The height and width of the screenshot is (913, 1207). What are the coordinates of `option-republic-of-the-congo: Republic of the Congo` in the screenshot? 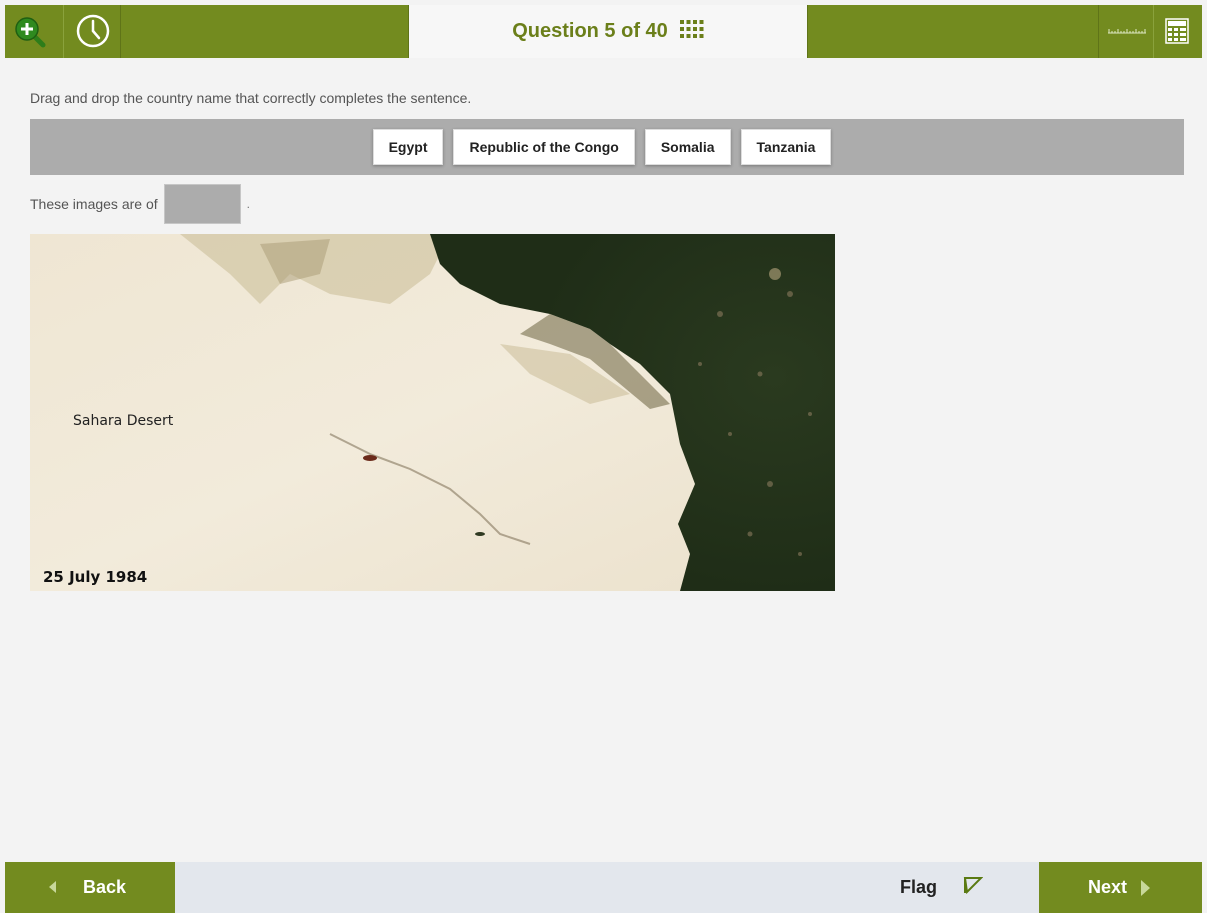 It's located at (544, 147).